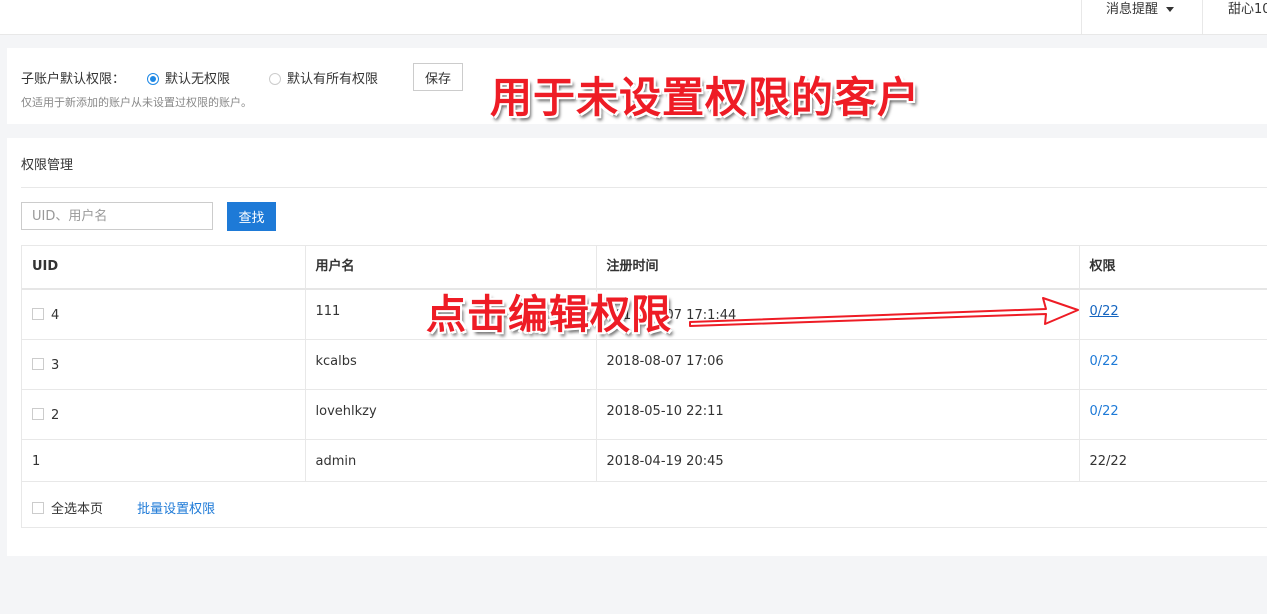  Describe the element at coordinates (38, 508) in the screenshot. I see `select-all-checkbox` at that location.